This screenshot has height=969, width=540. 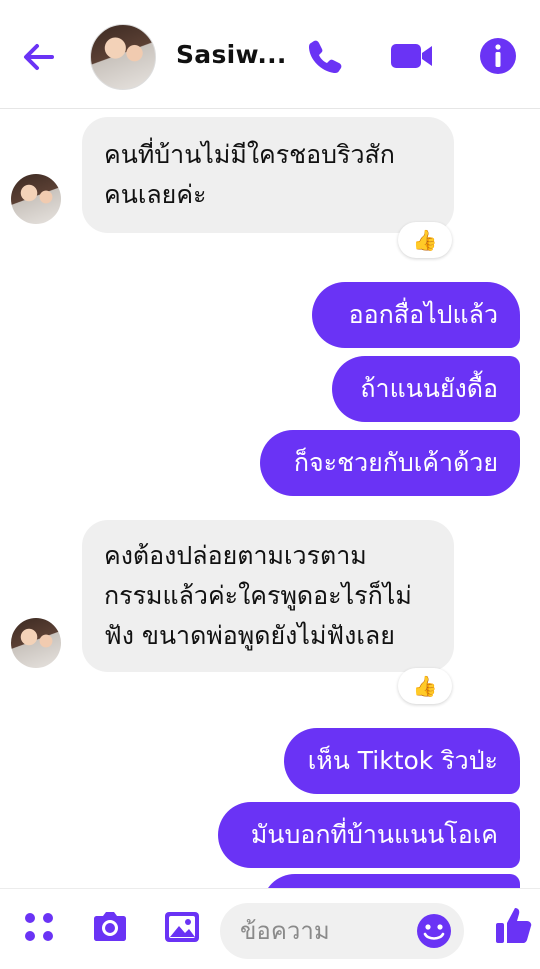 I want to click on video-camera-icon, so click(x=412, y=56).